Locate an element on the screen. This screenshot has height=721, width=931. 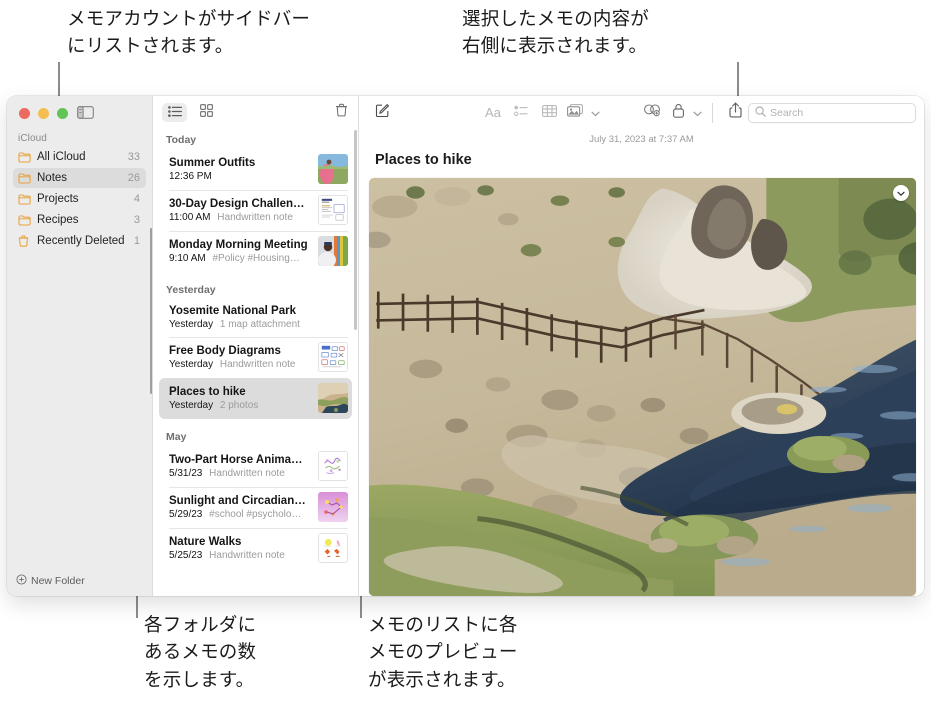
media-insert-button is located at coordinates (575, 112).